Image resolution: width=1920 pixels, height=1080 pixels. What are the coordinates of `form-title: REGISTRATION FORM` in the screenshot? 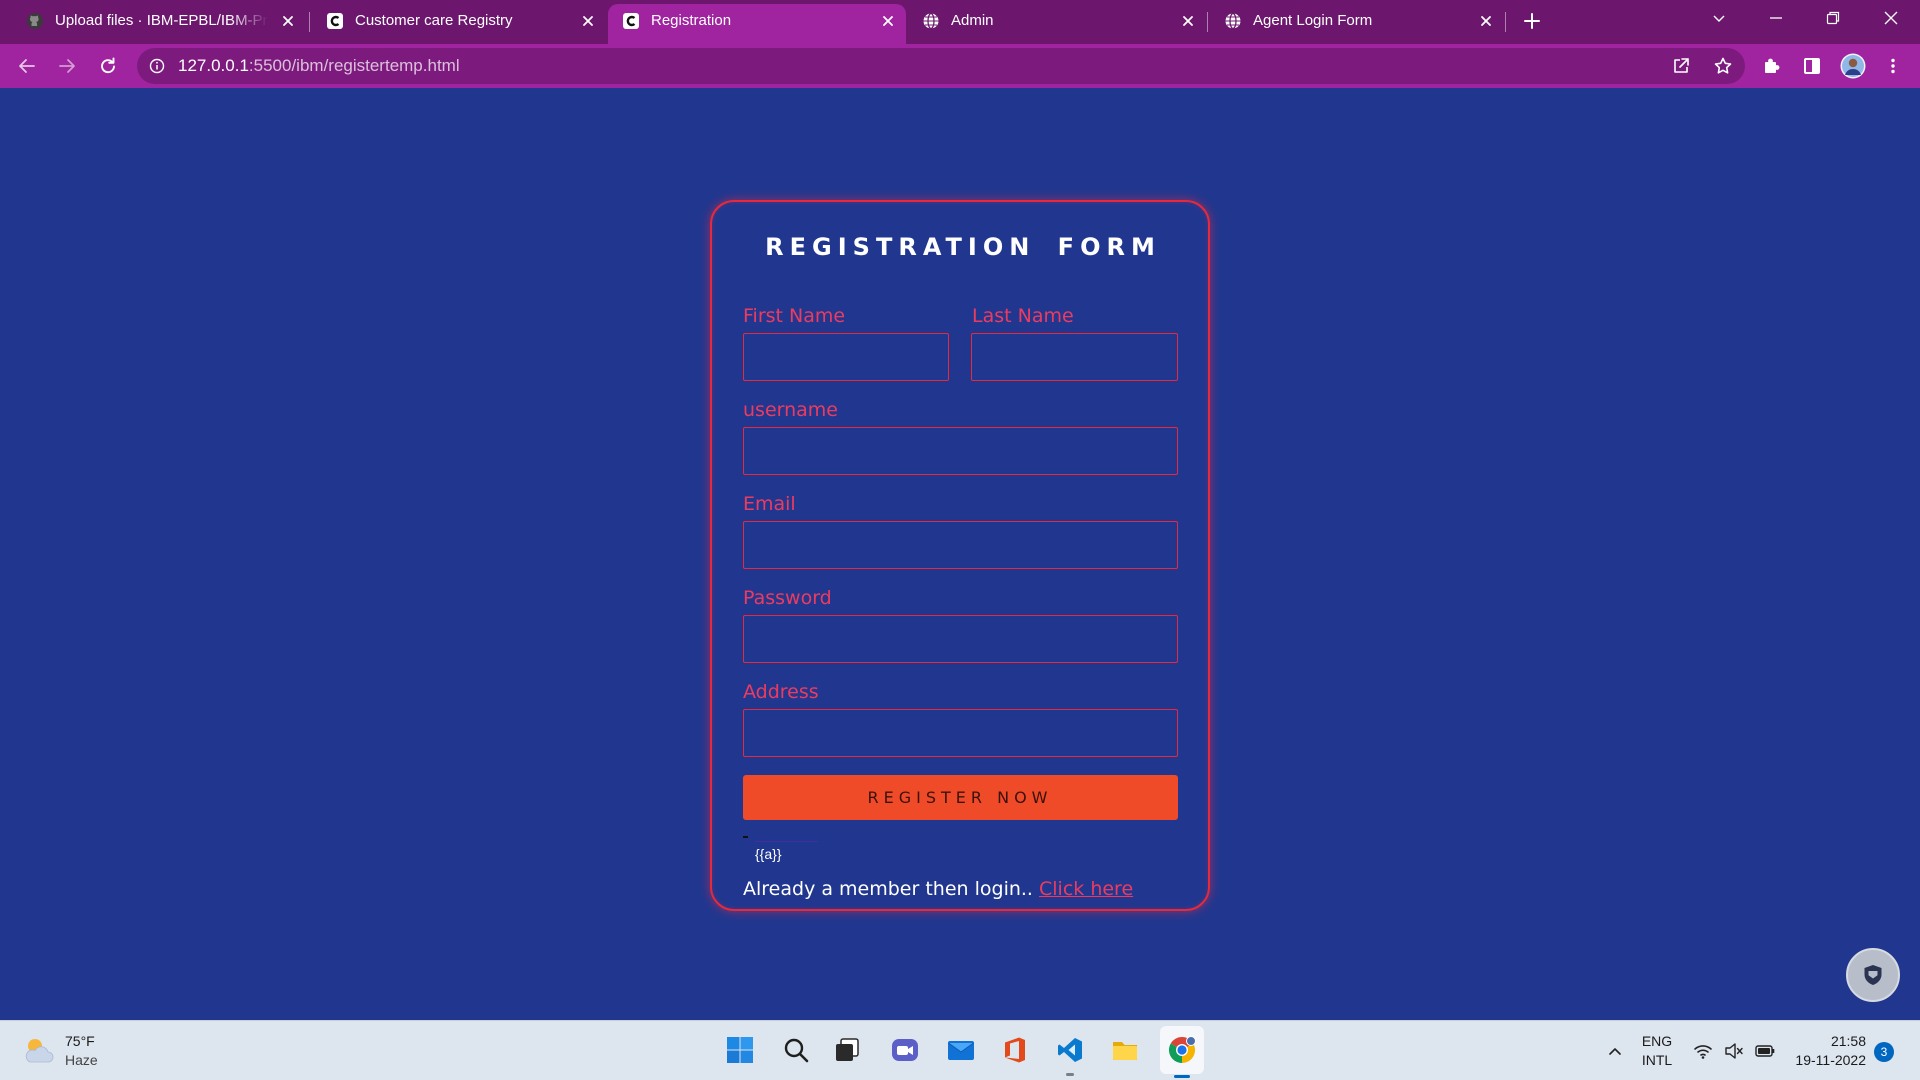 It's located at (963, 247).